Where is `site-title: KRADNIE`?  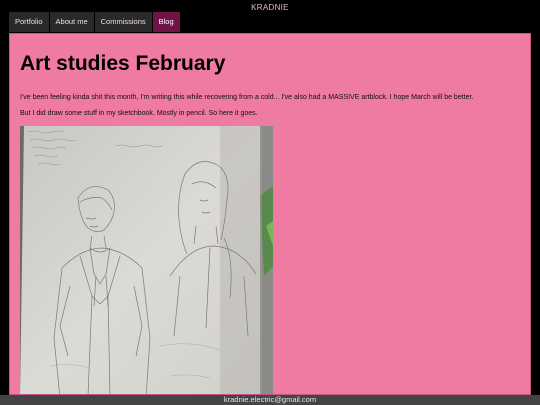 site-title: KRADNIE is located at coordinates (270, 7).